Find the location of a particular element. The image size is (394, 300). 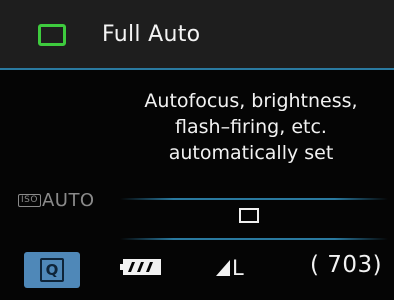

image-quality-label: L is located at coordinates (238, 268).